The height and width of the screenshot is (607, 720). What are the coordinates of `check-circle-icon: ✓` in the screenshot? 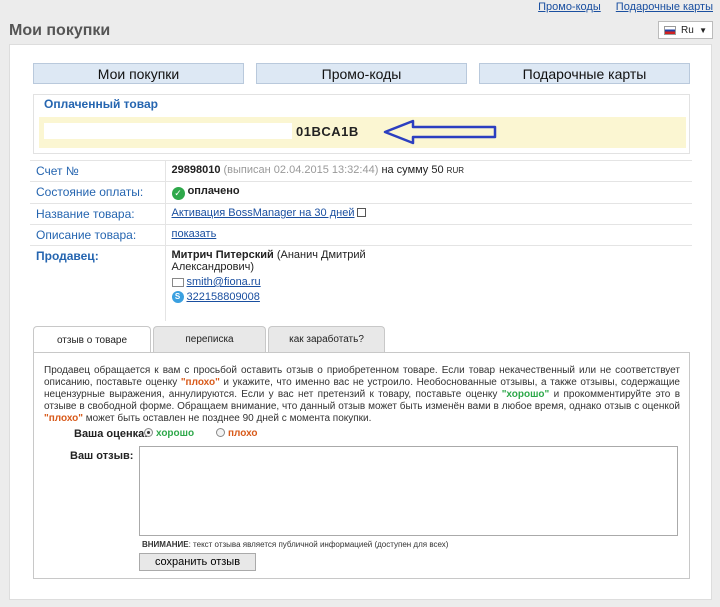 It's located at (178, 193).